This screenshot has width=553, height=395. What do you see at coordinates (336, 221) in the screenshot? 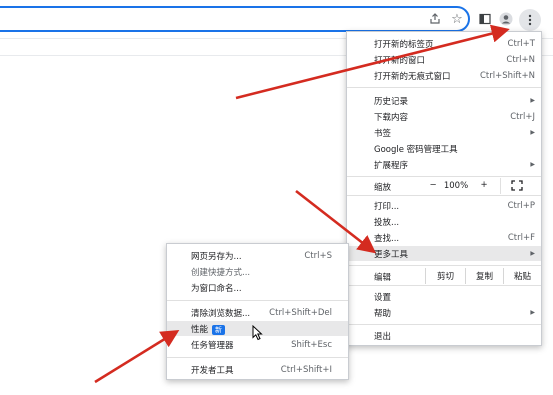
I see `arrow-to-more-tools` at bounding box center [336, 221].